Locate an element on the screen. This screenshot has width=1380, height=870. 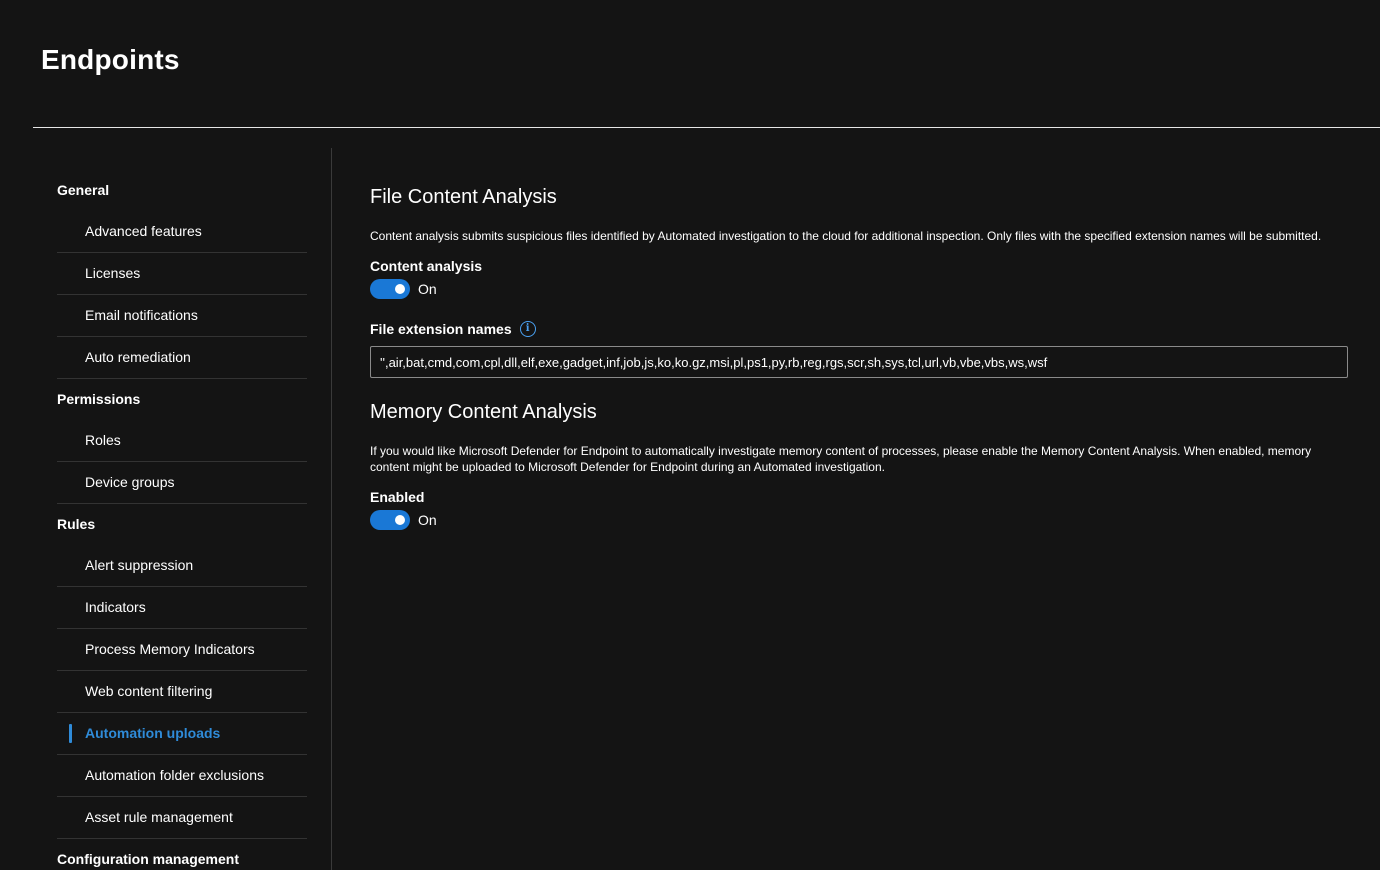
memory-enabled-toggle-state: On is located at coordinates (427, 520).